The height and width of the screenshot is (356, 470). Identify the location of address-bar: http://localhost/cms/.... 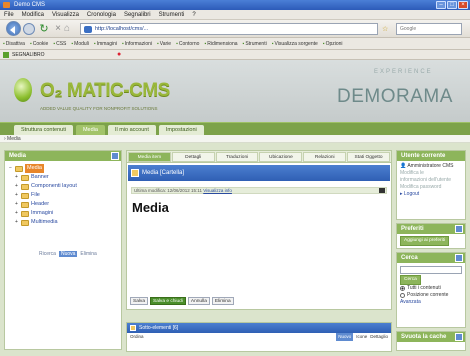
(229, 29).